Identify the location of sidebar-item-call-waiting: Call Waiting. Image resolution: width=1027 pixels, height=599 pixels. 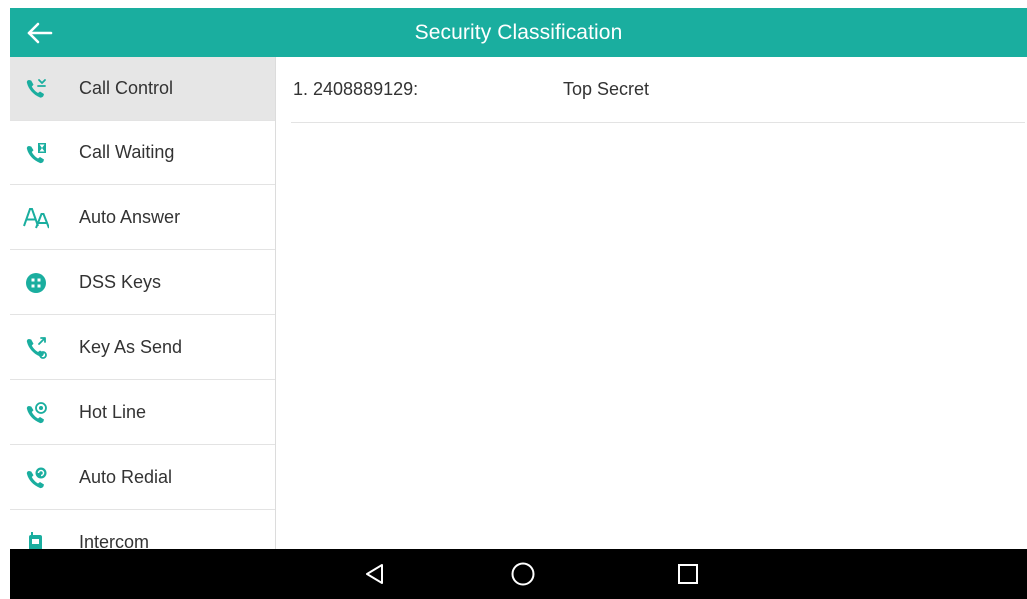
(142, 153).